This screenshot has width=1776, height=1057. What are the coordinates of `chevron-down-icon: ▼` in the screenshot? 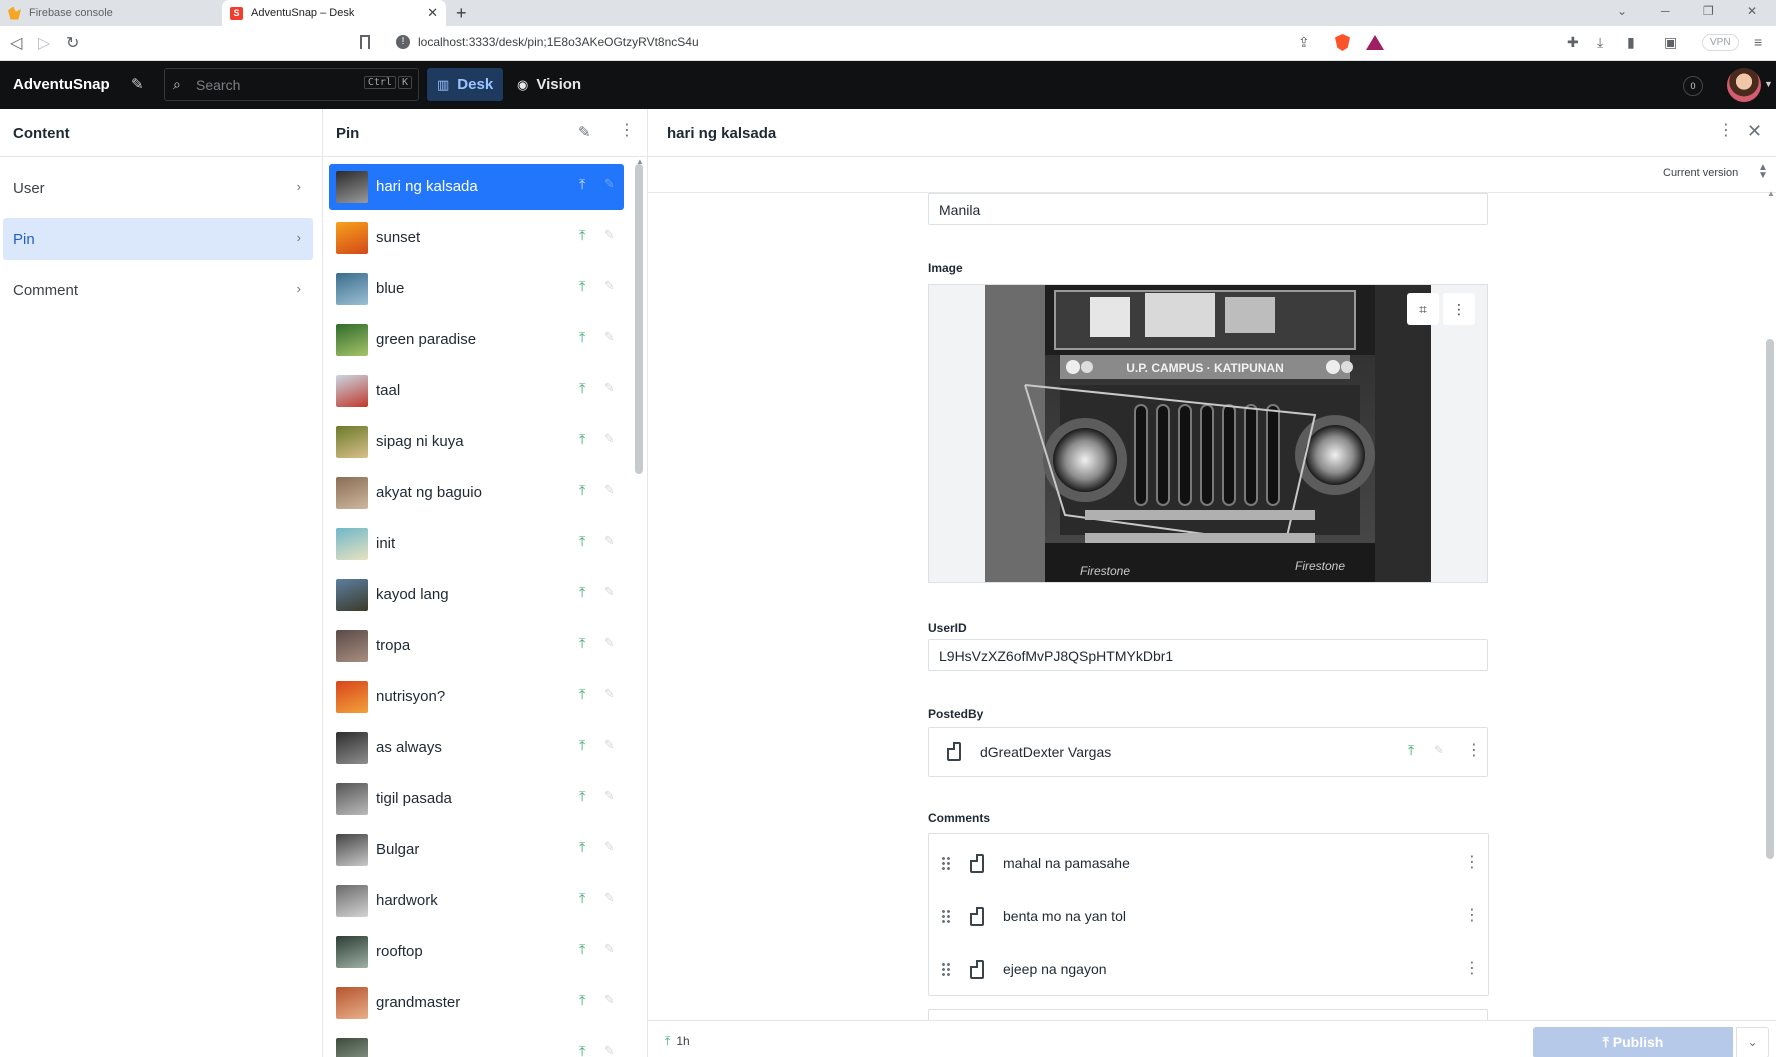 It's located at (1768, 84).